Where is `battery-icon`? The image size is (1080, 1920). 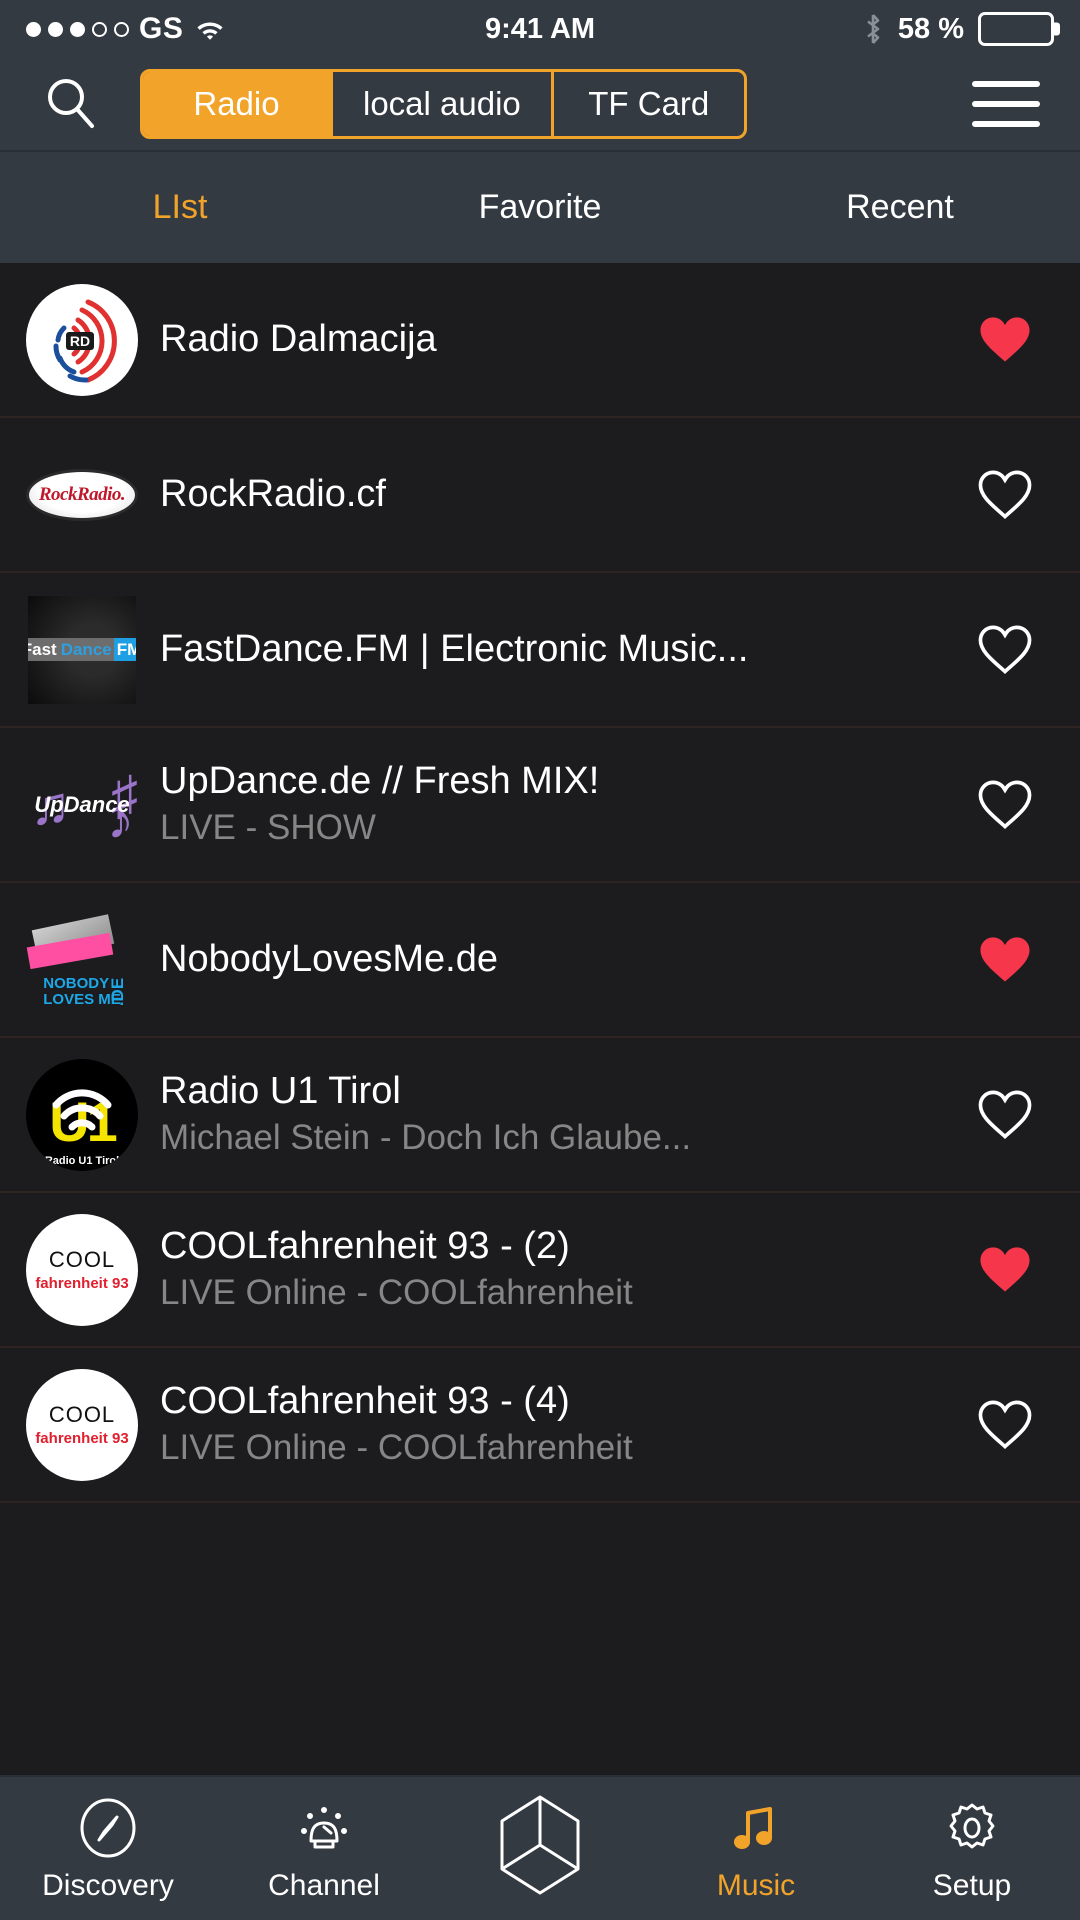 battery-icon is located at coordinates (1016, 29).